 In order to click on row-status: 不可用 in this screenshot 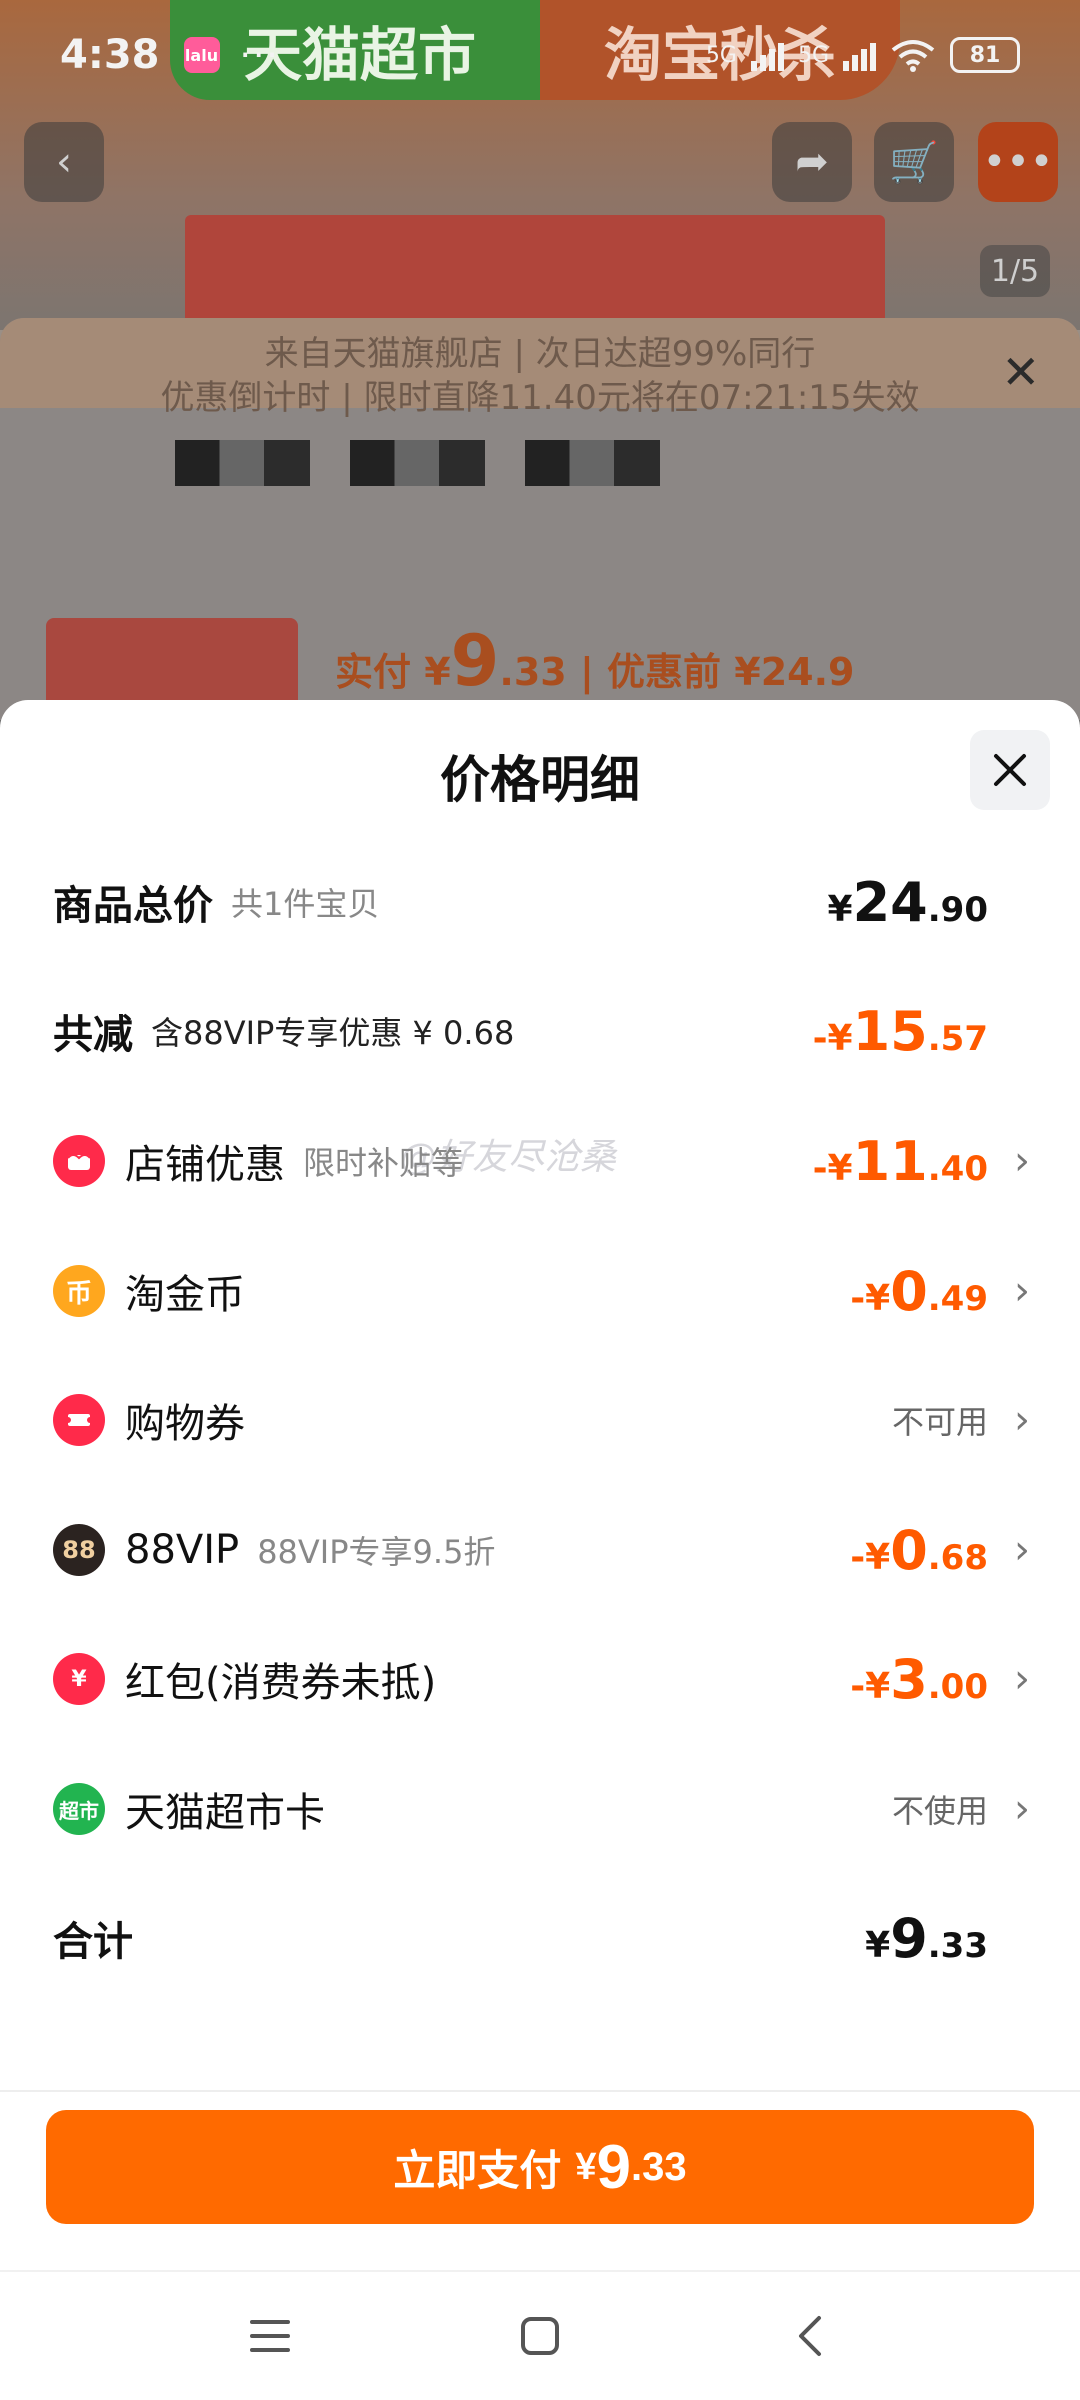, I will do `click(939, 1422)`.